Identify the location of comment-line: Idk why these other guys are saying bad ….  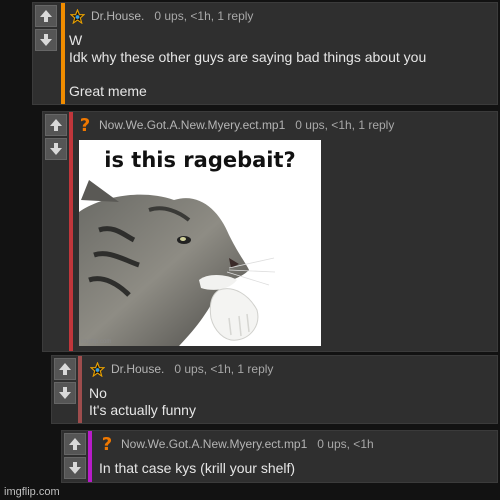
(248, 57).